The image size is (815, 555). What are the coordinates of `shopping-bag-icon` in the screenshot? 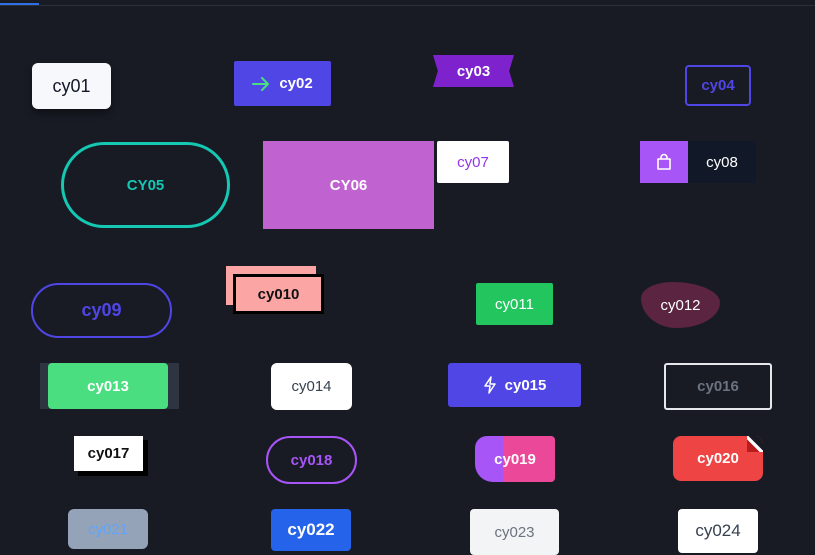 It's located at (664, 162).